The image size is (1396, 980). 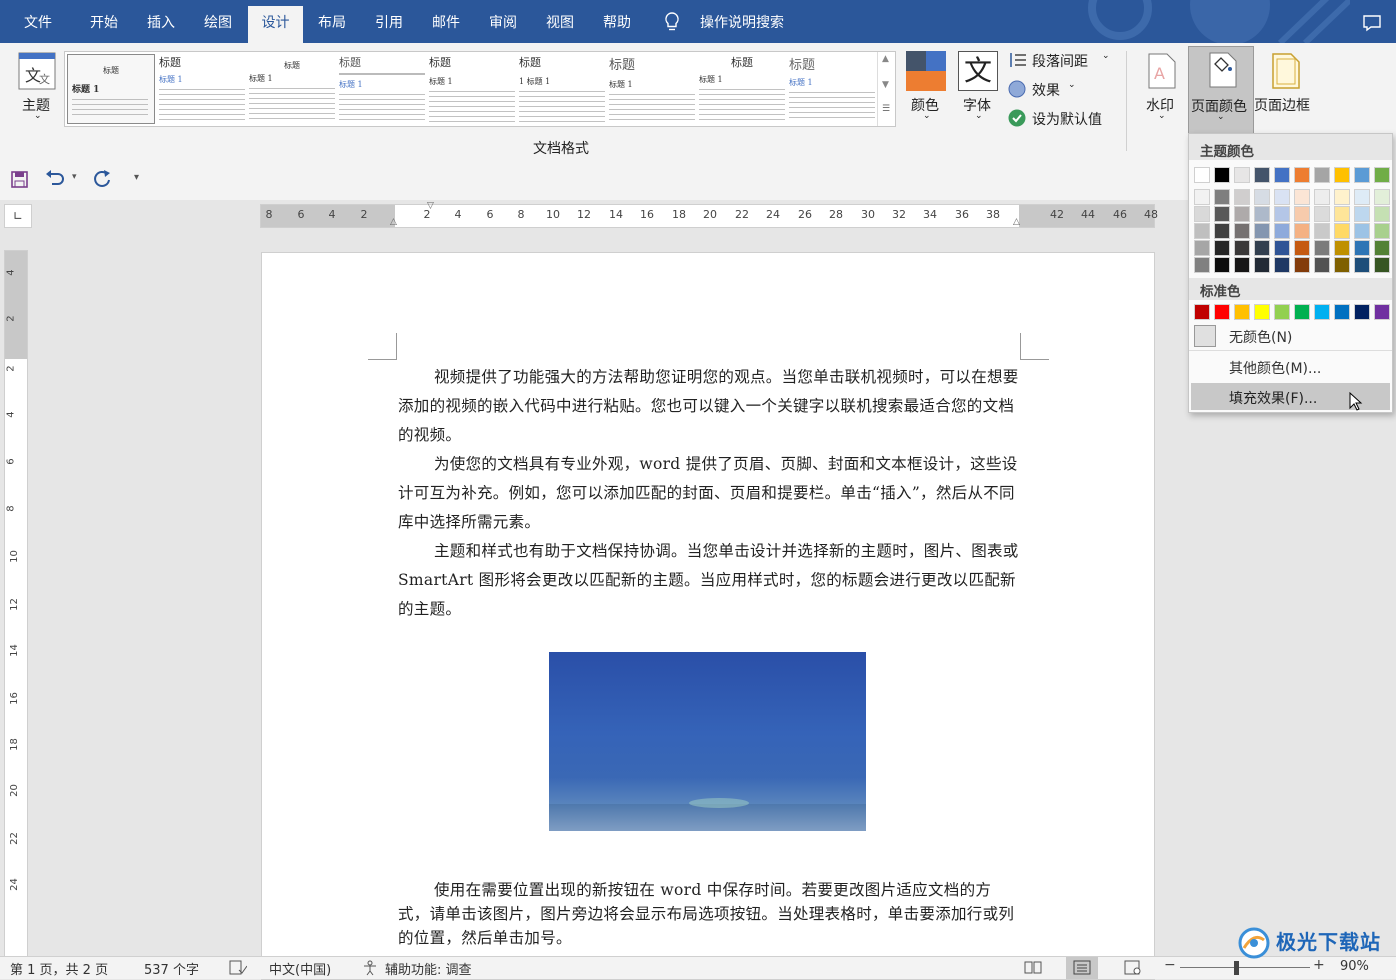 I want to click on customize-qat-icon: ▾, so click(x=136, y=177).